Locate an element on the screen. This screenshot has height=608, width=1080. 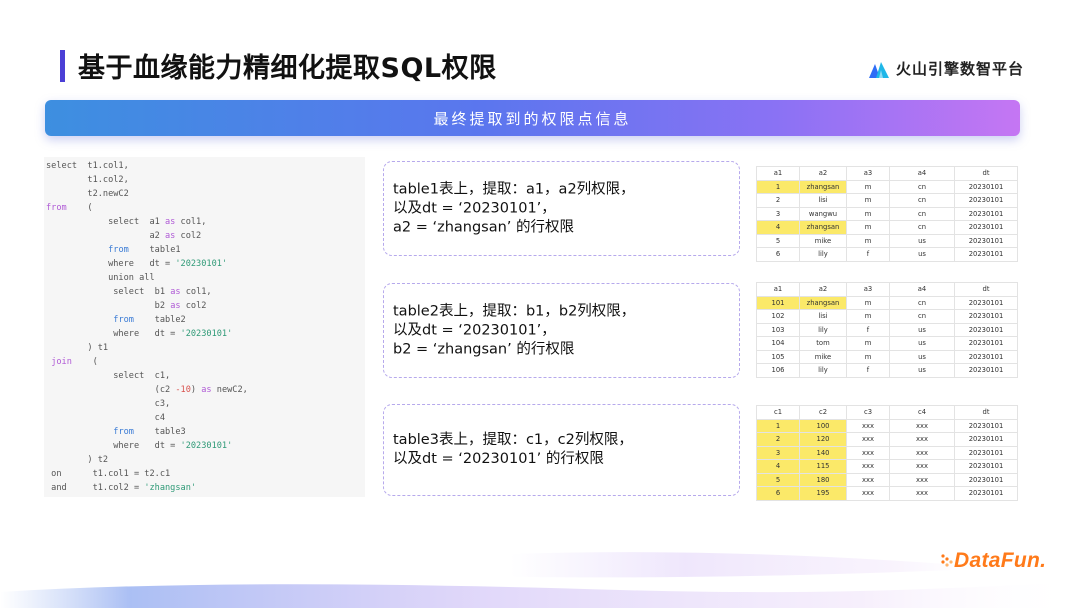
sql-line: on t1.col1 = t2.c1 is located at coordinates (147, 474).